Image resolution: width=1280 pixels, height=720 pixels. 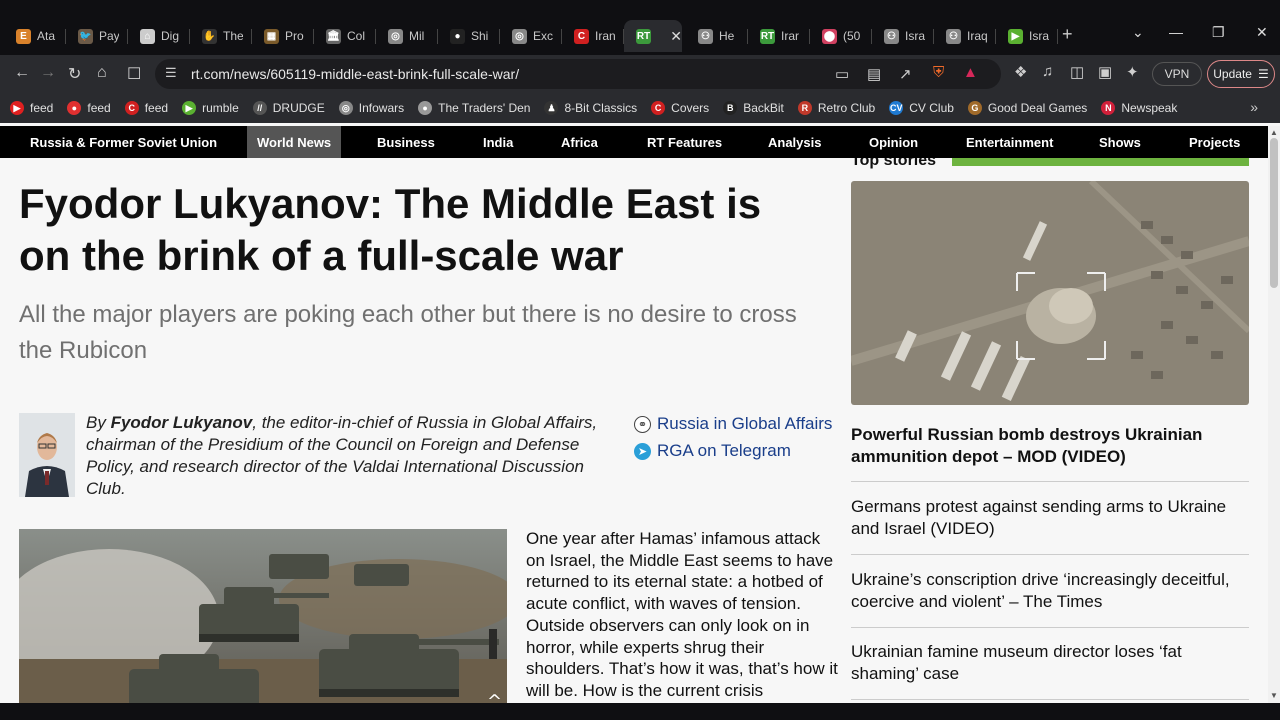 I want to click on bookmark-item: N Newspeak, so click(x=1139, y=108).